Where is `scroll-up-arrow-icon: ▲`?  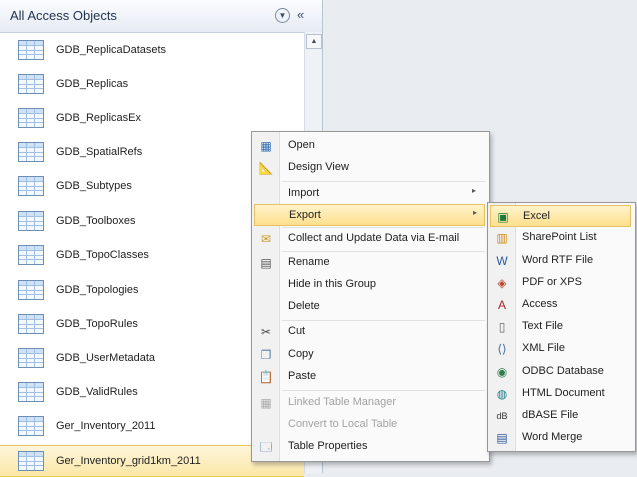
scroll-up-arrow-icon: ▲ is located at coordinates (314, 41).